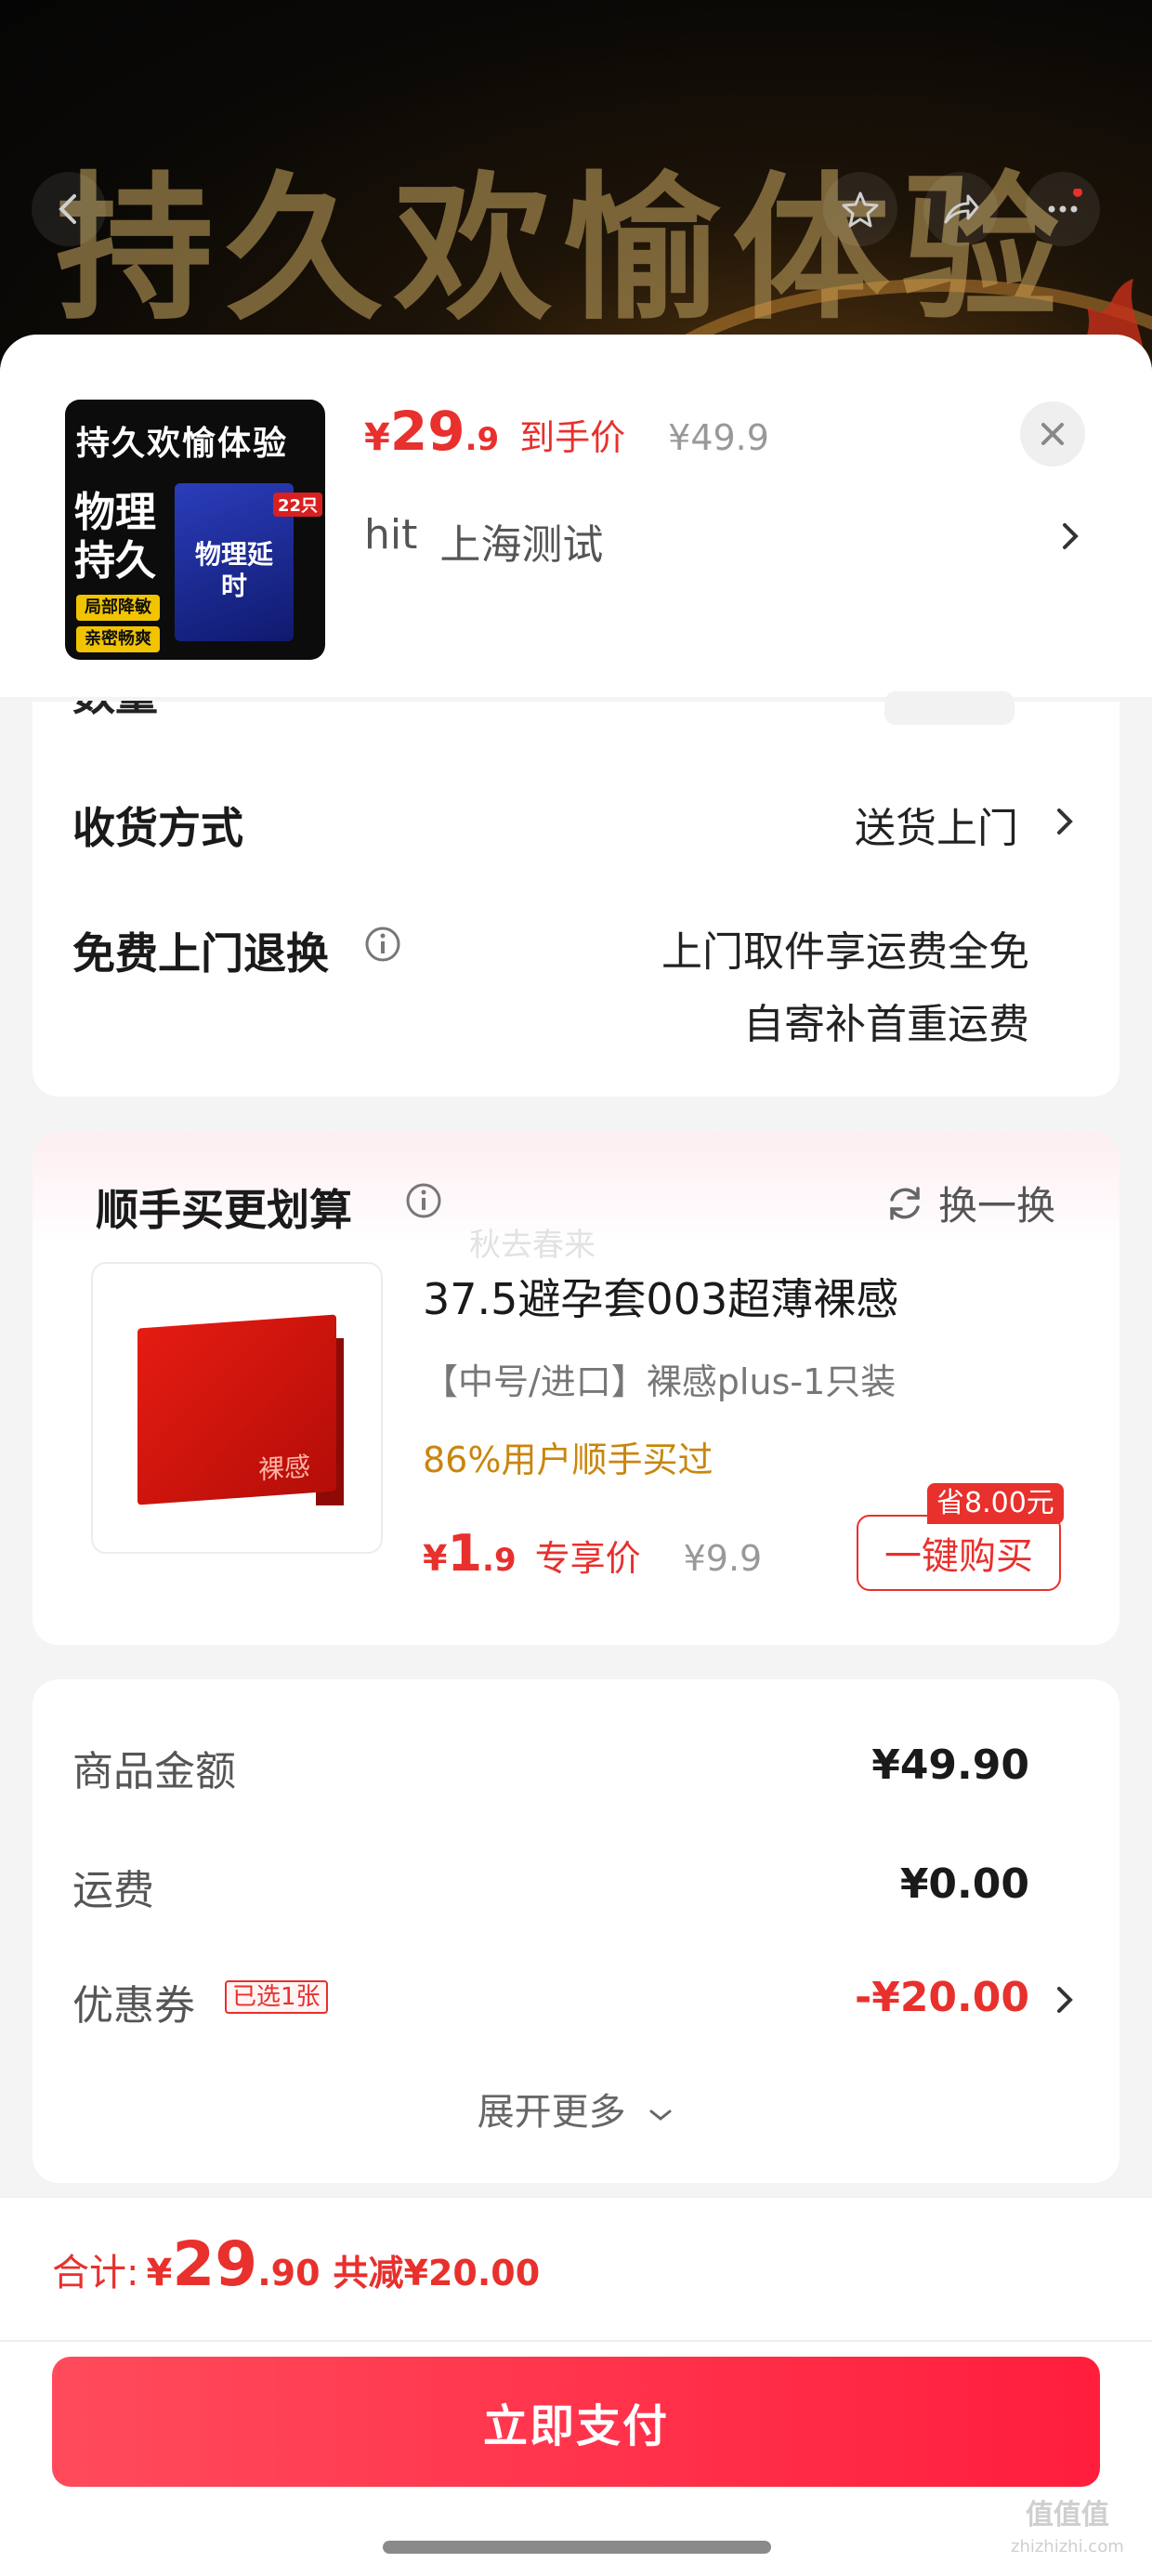 The image size is (1152, 2576). I want to click on bundle-price-decimal: .9, so click(499, 1560).